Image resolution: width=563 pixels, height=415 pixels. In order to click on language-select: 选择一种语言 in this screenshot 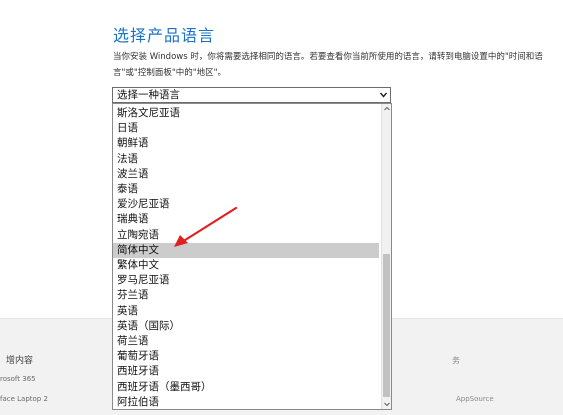, I will do `click(251, 95)`.